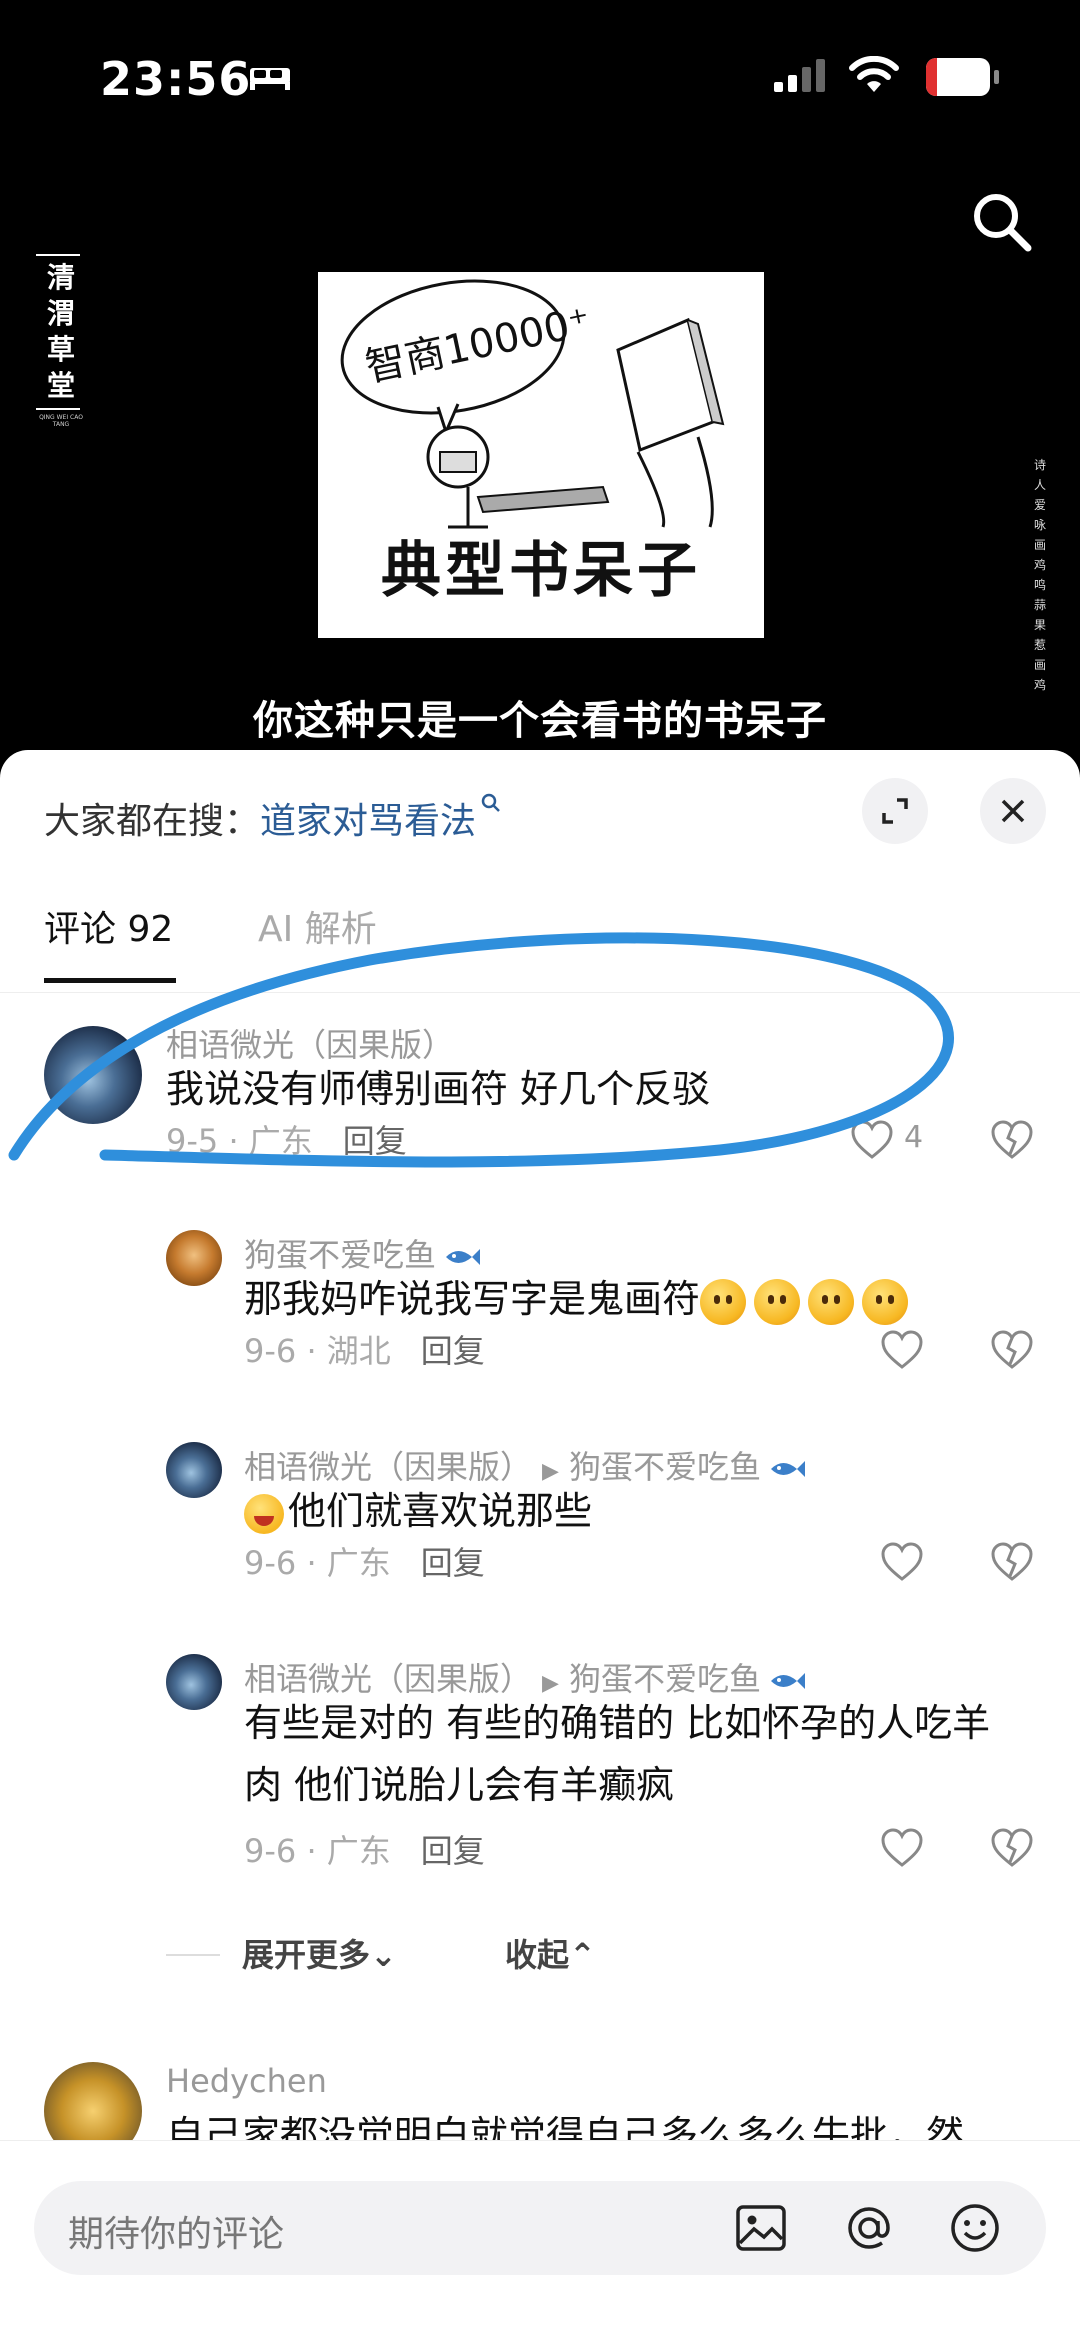  I want to click on status-bar: 23:56 17, so click(540, 75).